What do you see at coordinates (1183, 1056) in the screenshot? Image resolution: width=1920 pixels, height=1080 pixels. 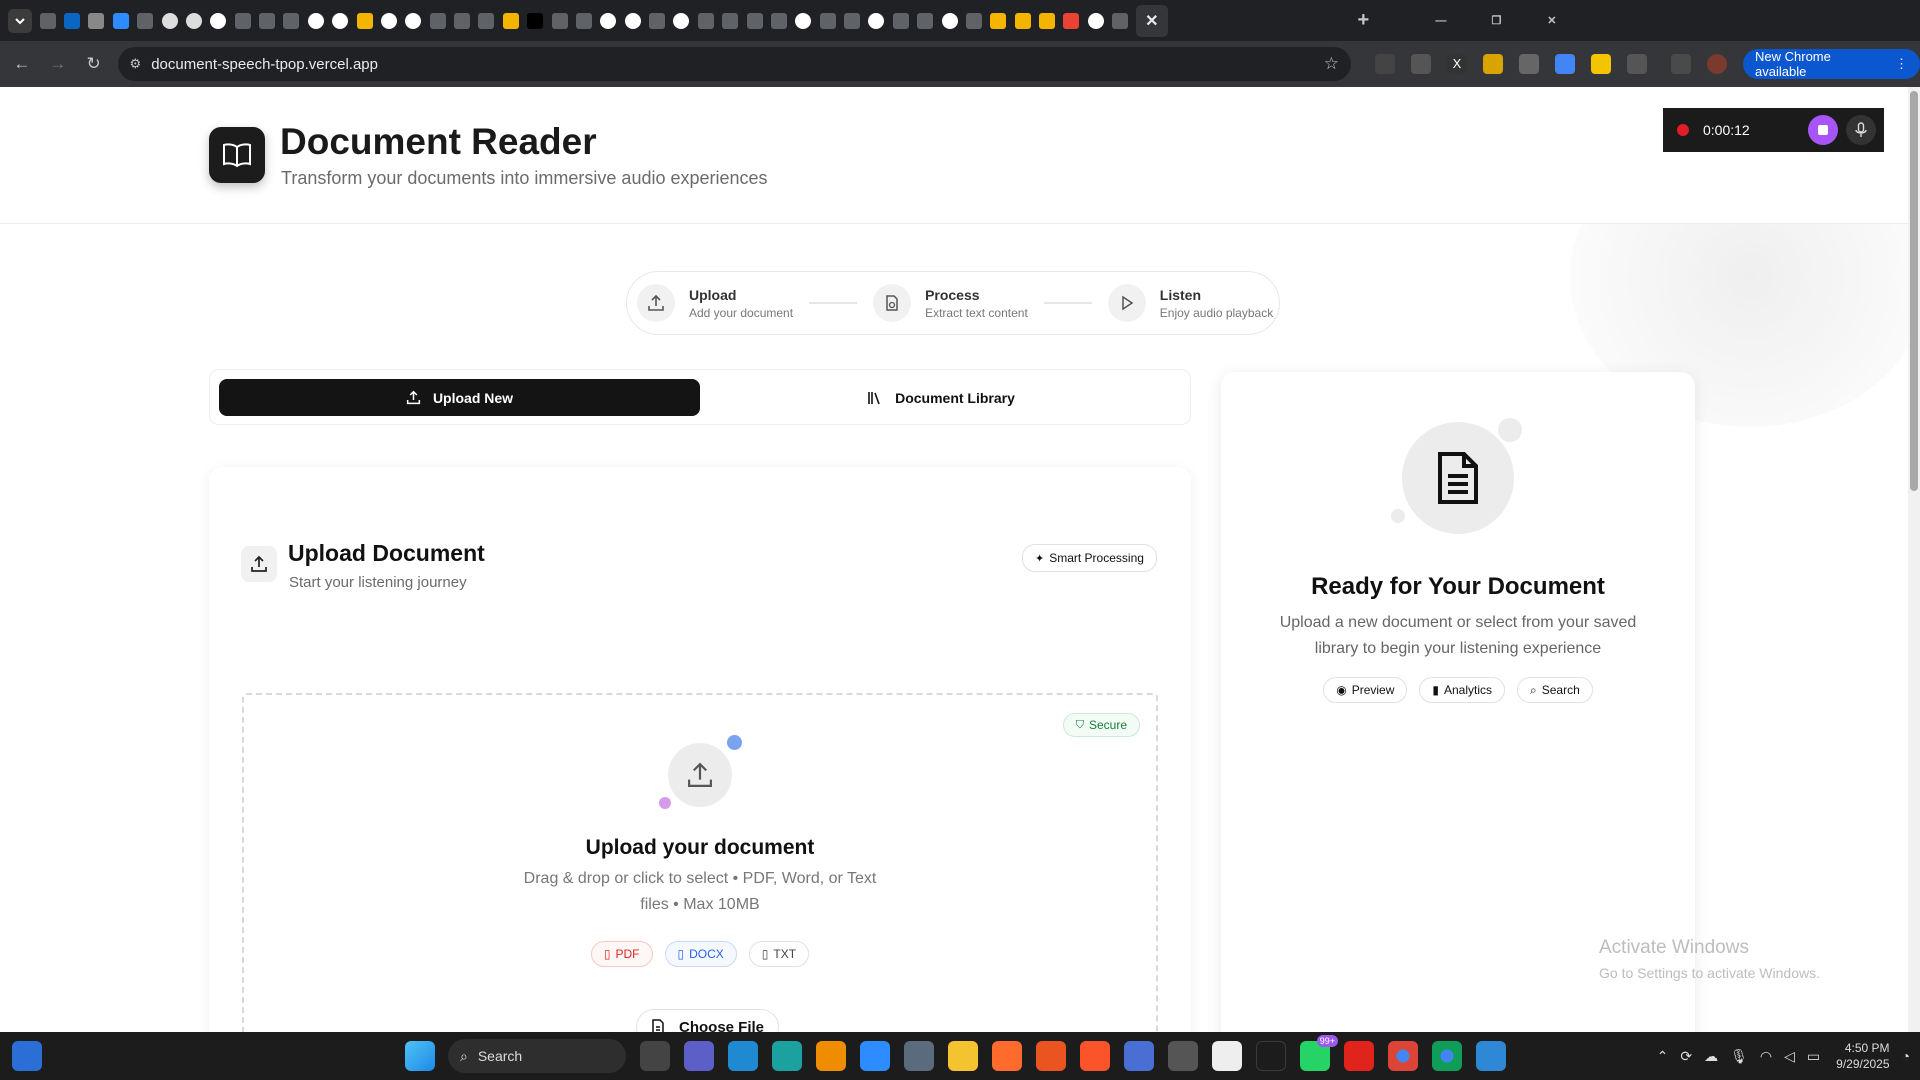 I see `media-player-icon` at bounding box center [1183, 1056].